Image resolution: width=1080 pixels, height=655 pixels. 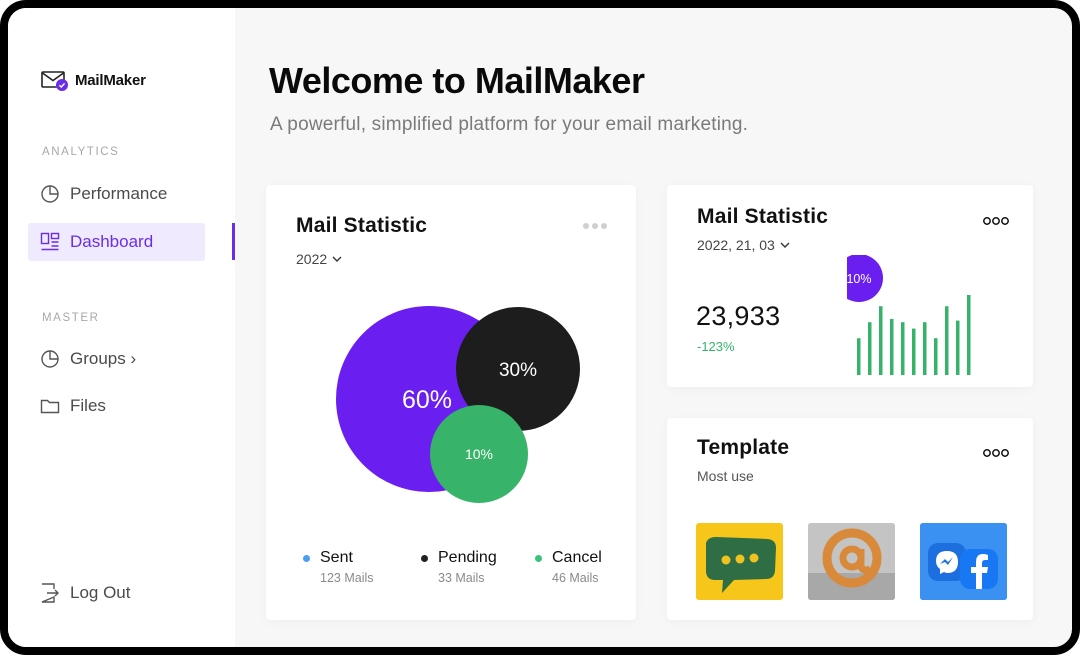 I want to click on legend-count: 46 Mails, so click(x=575, y=578).